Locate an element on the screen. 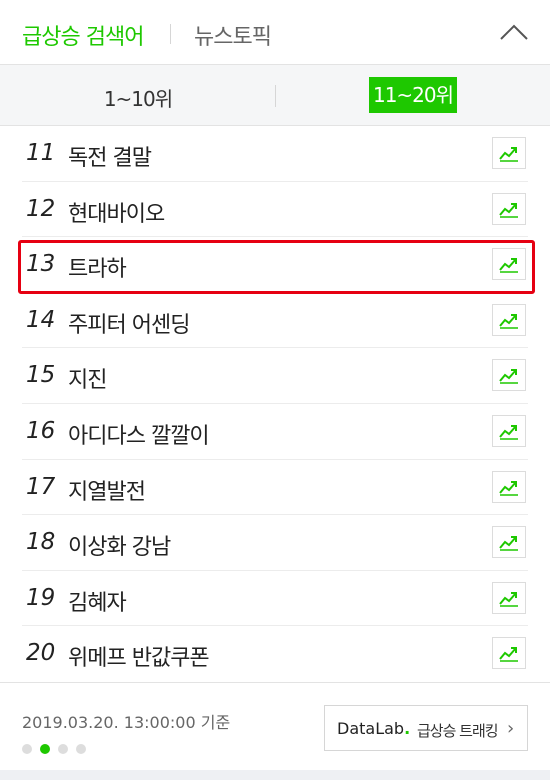 This screenshot has width=550, height=780. list-item: 11 독전 결말 is located at coordinates (275, 154).